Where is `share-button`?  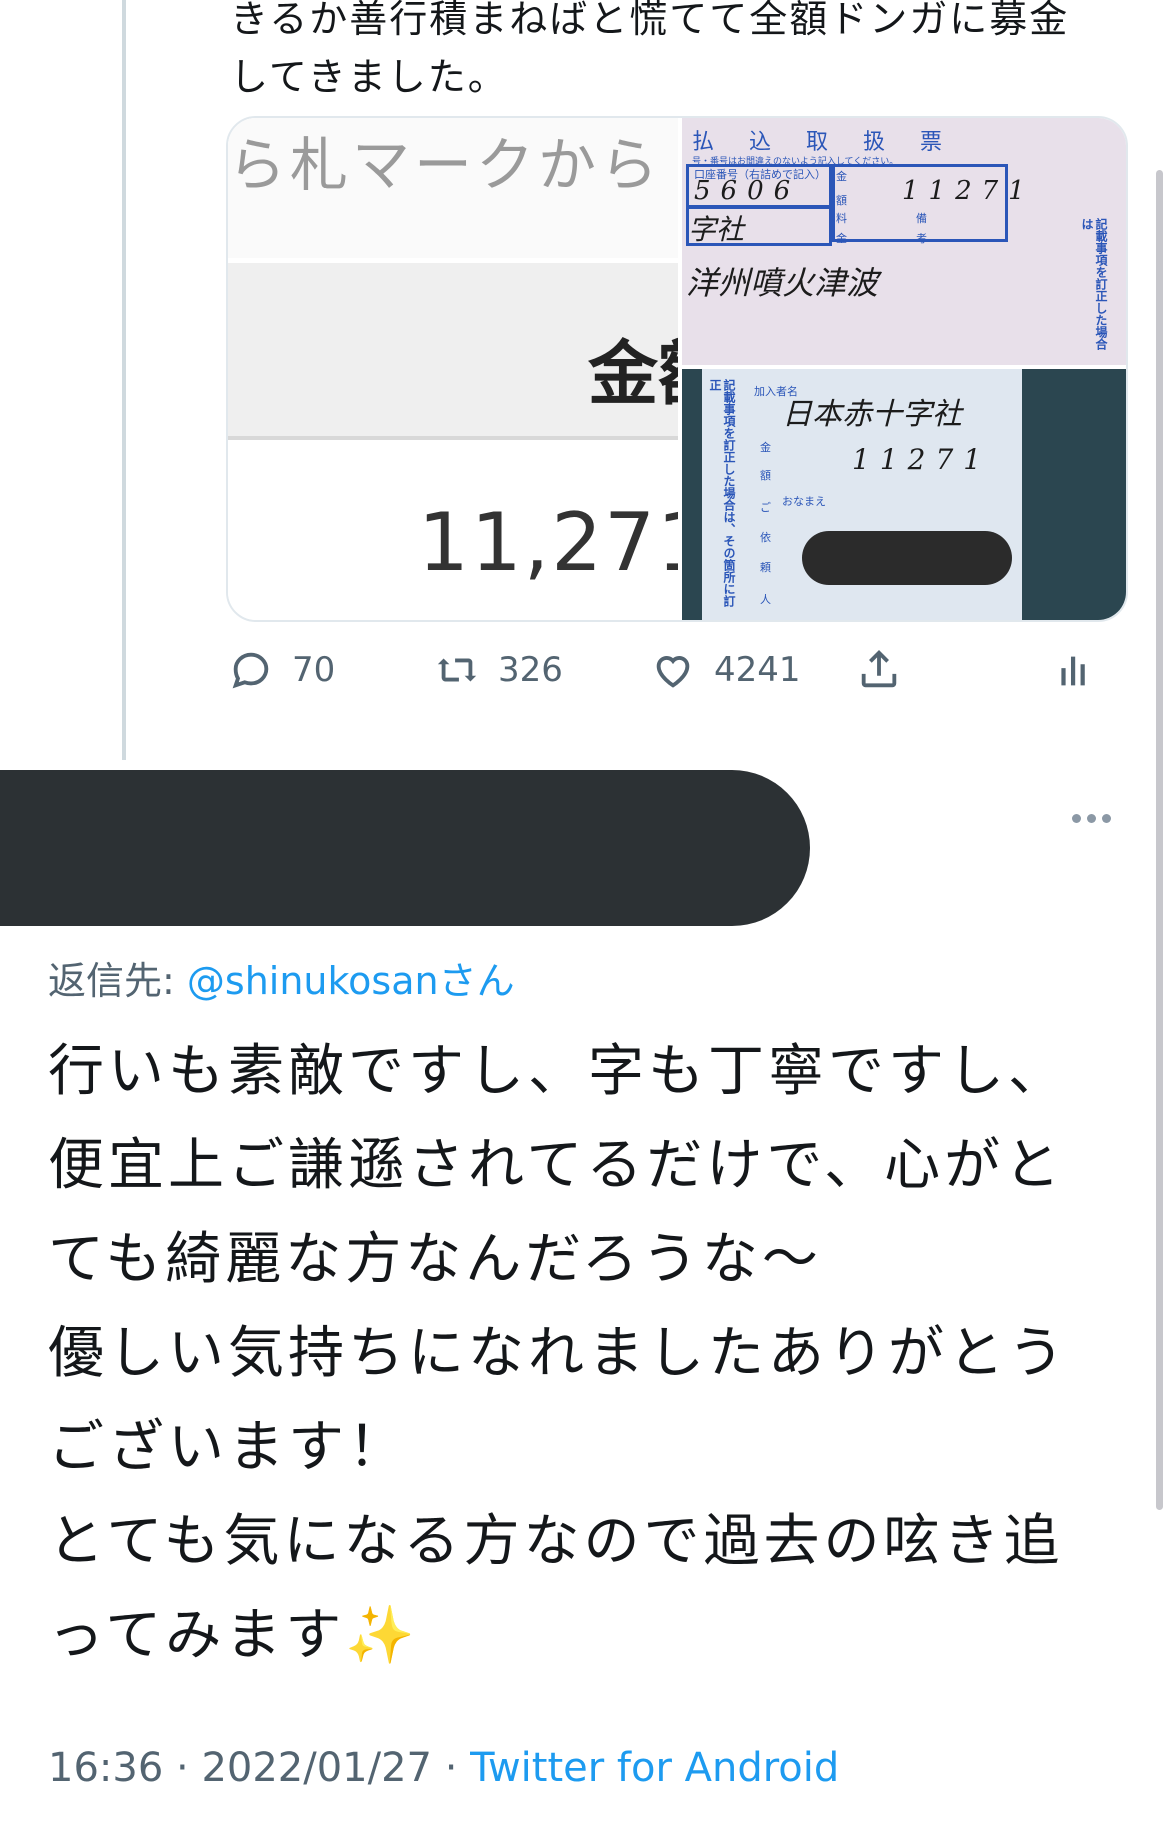
share-button is located at coordinates (879, 670).